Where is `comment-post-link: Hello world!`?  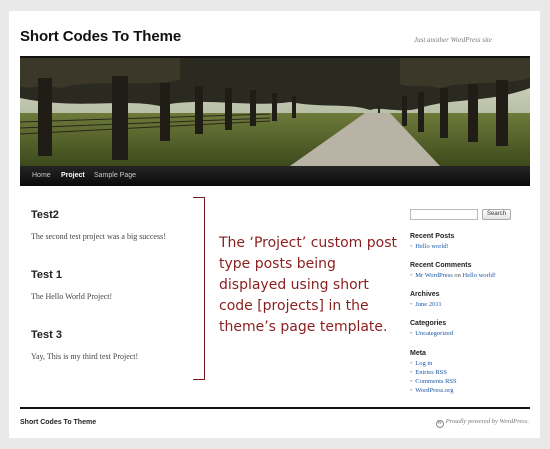
comment-post-link: Hello world! is located at coordinates (479, 275).